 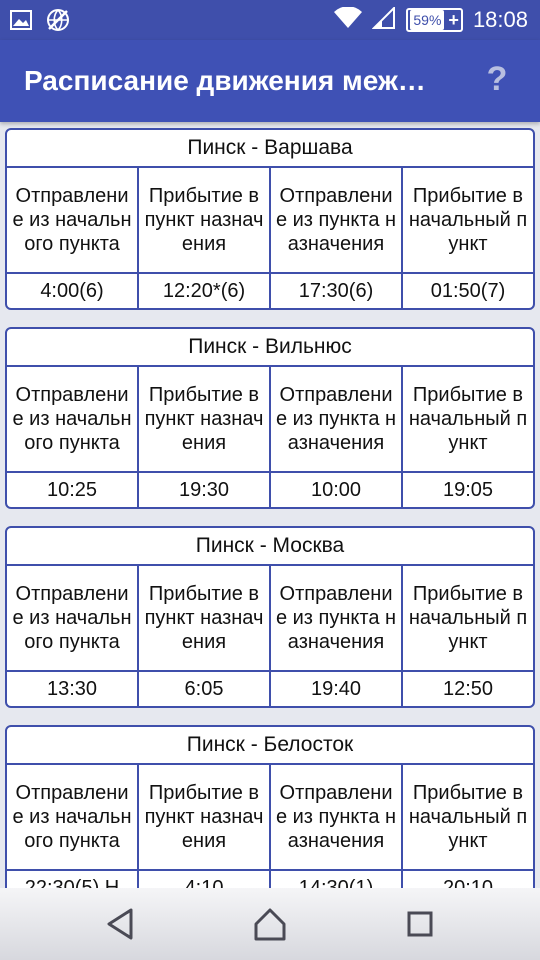 I want to click on time-value: 22:30(5) H, so click(x=73, y=879).